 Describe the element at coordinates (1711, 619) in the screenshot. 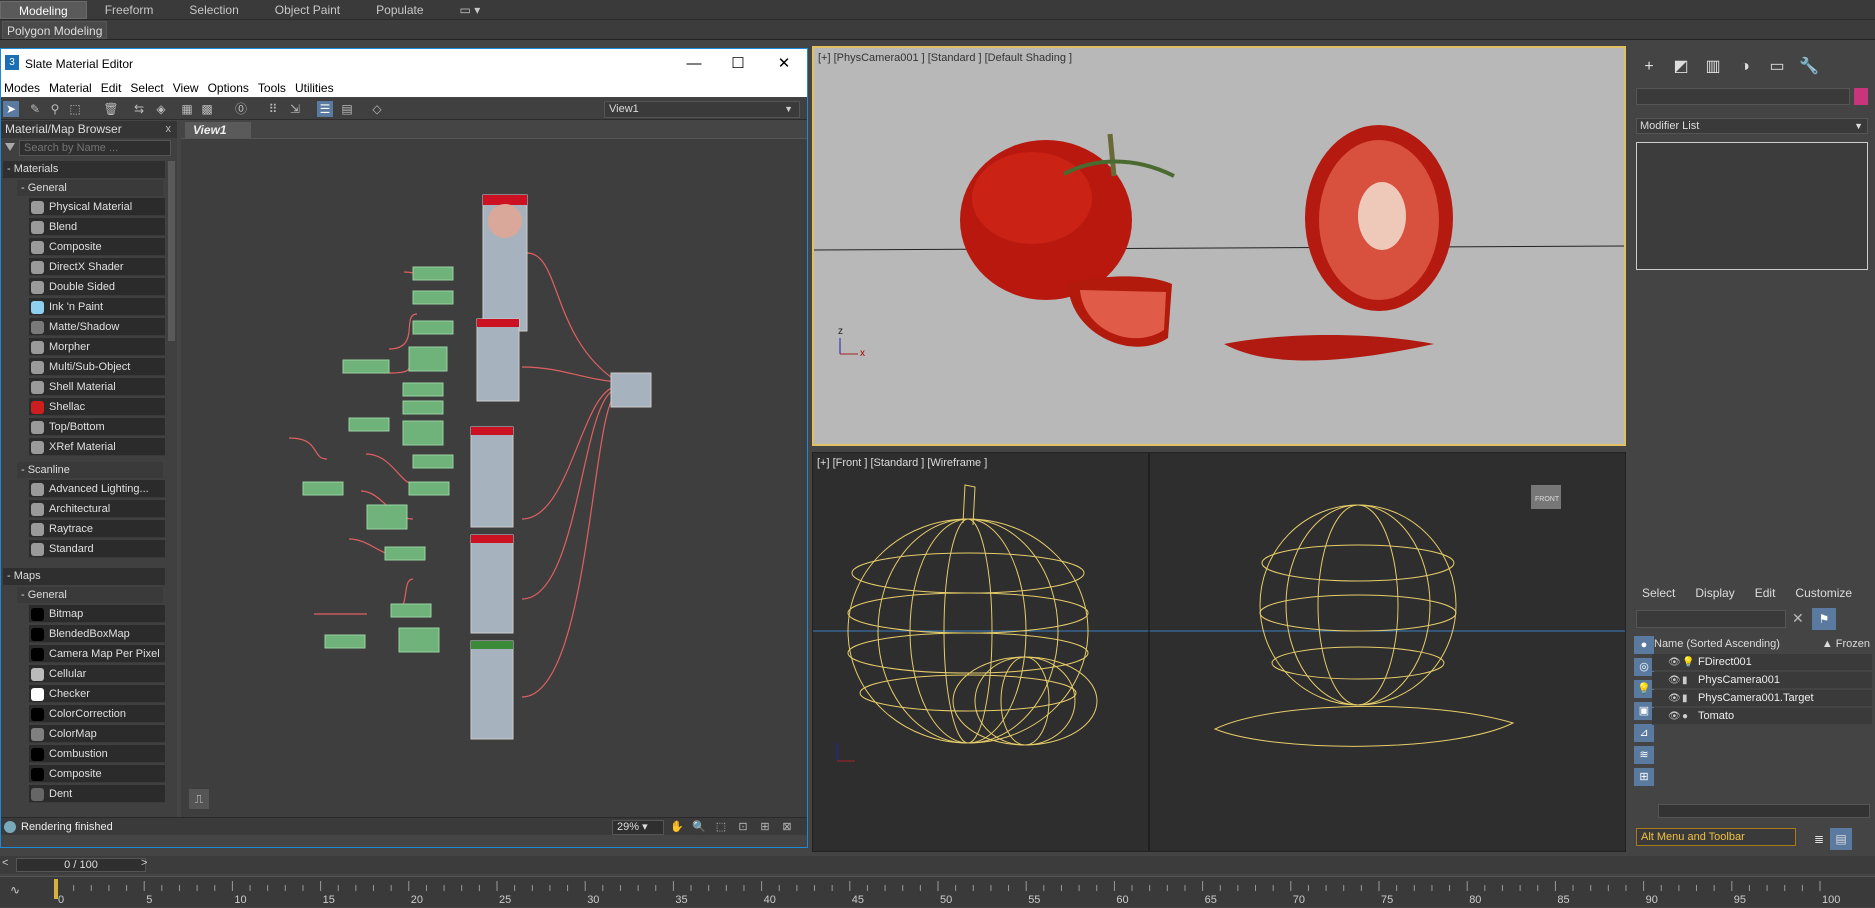

I see `scene-search-input` at that location.